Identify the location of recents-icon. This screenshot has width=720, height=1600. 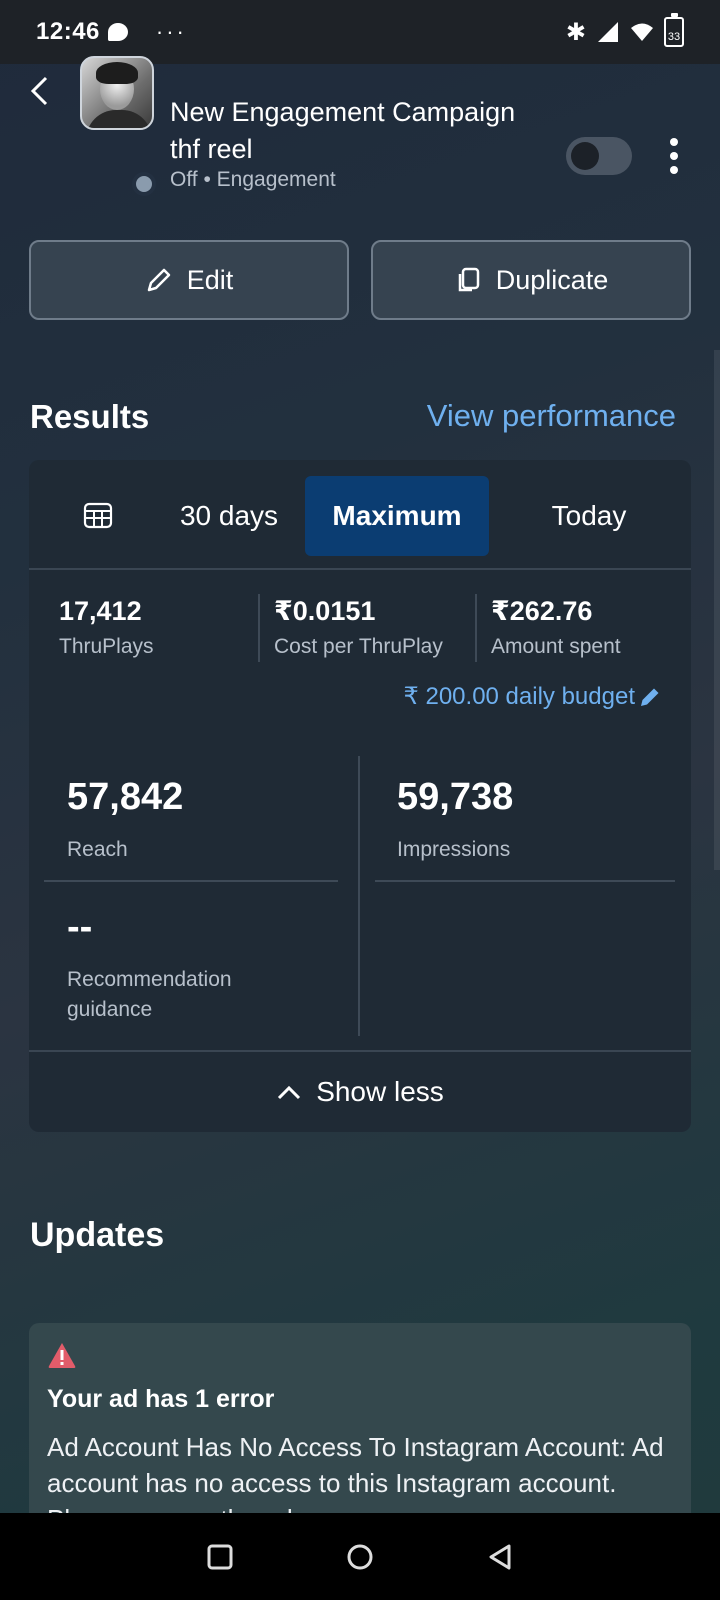
(220, 1557).